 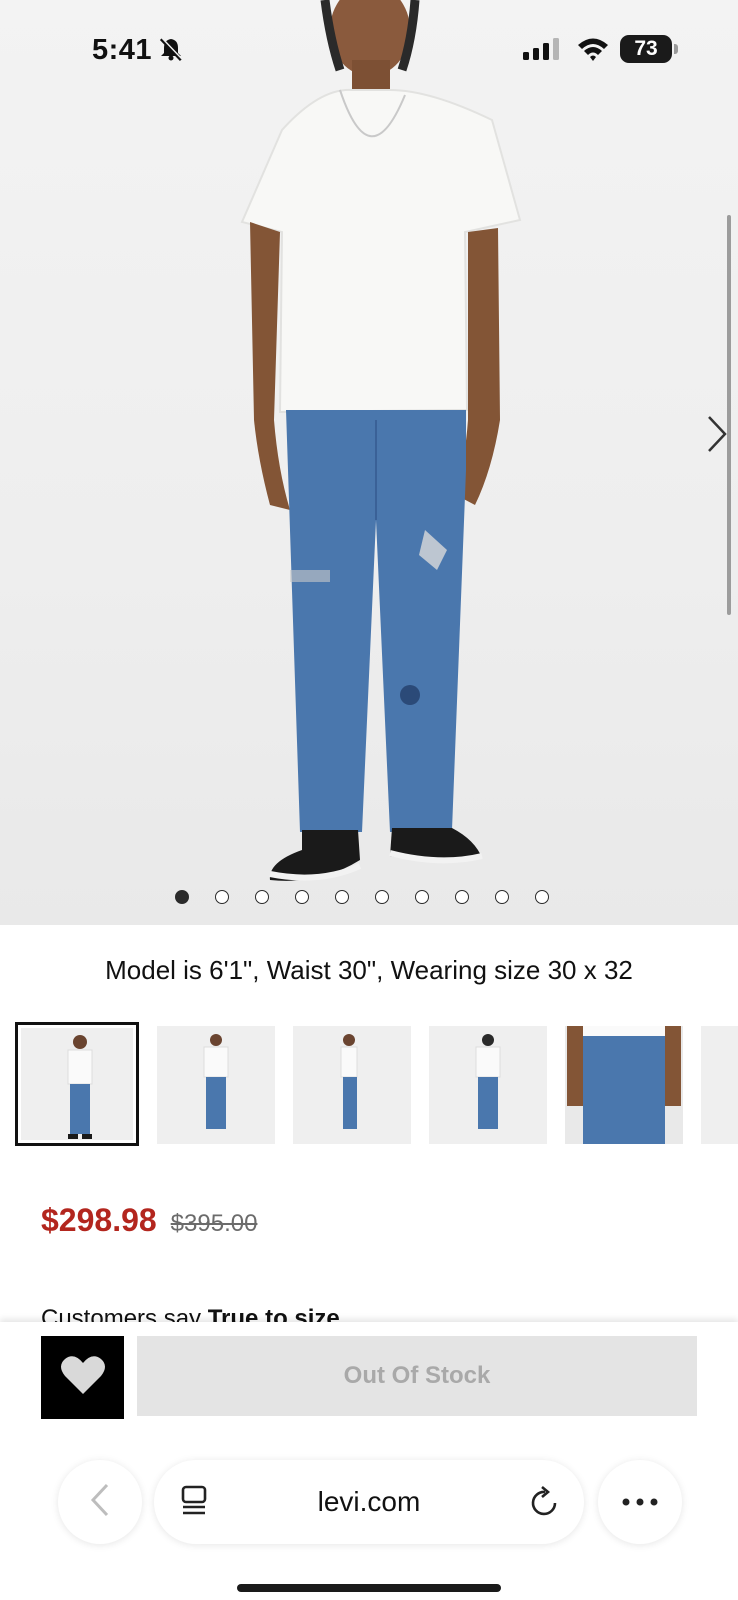 I want to click on thumbnail-back, so click(x=488, y=1085).